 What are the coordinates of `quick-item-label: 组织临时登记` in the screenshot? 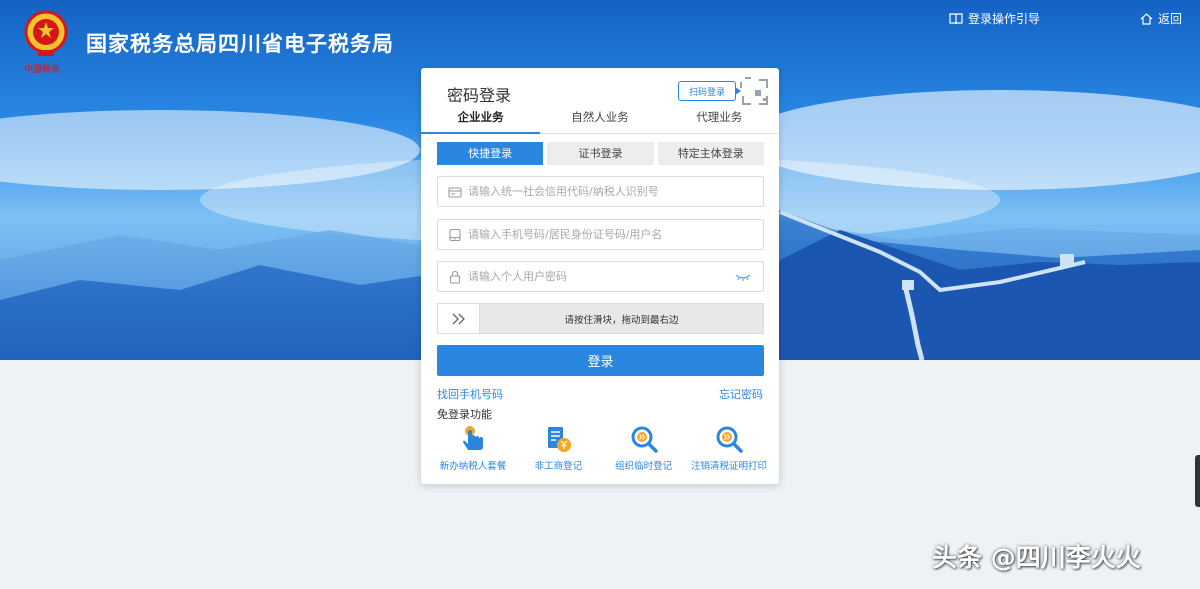 It's located at (644, 466).